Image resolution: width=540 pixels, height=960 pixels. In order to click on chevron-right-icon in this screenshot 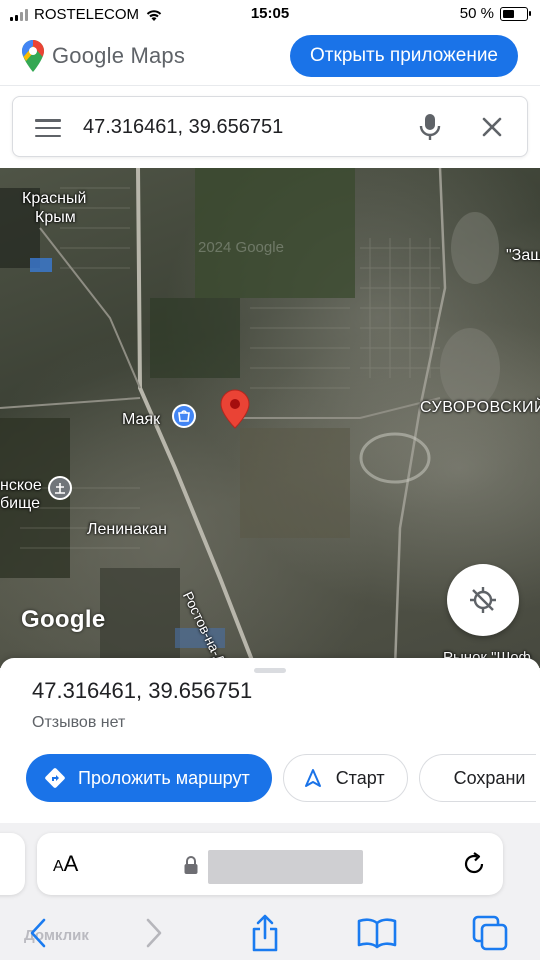, I will do `click(154, 933)`.